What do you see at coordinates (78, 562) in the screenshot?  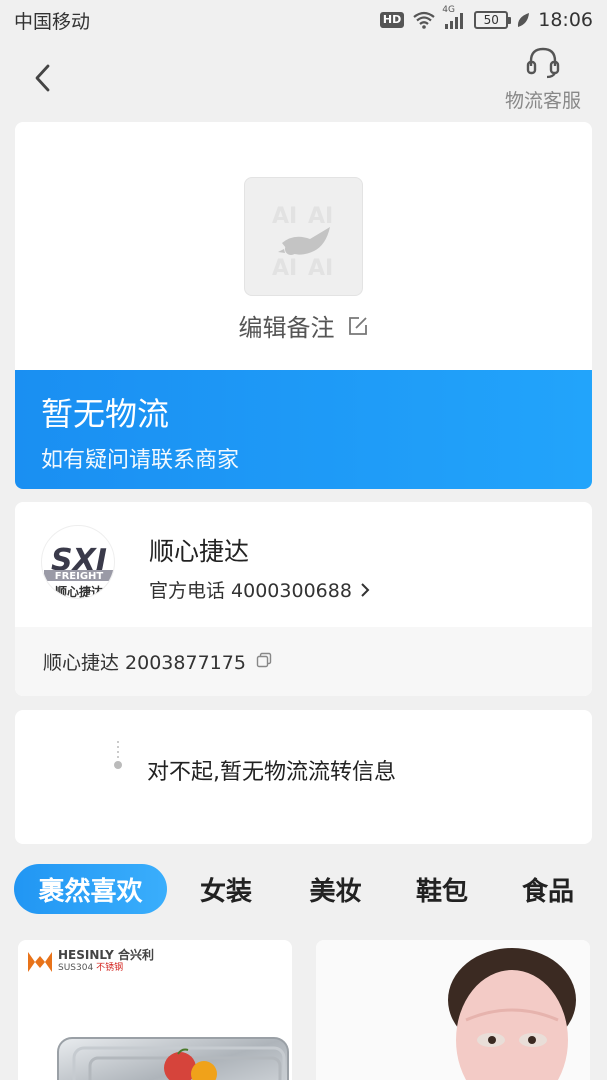 I see `courier-logo: SXJ FREIGHT 顺心捷达` at bounding box center [78, 562].